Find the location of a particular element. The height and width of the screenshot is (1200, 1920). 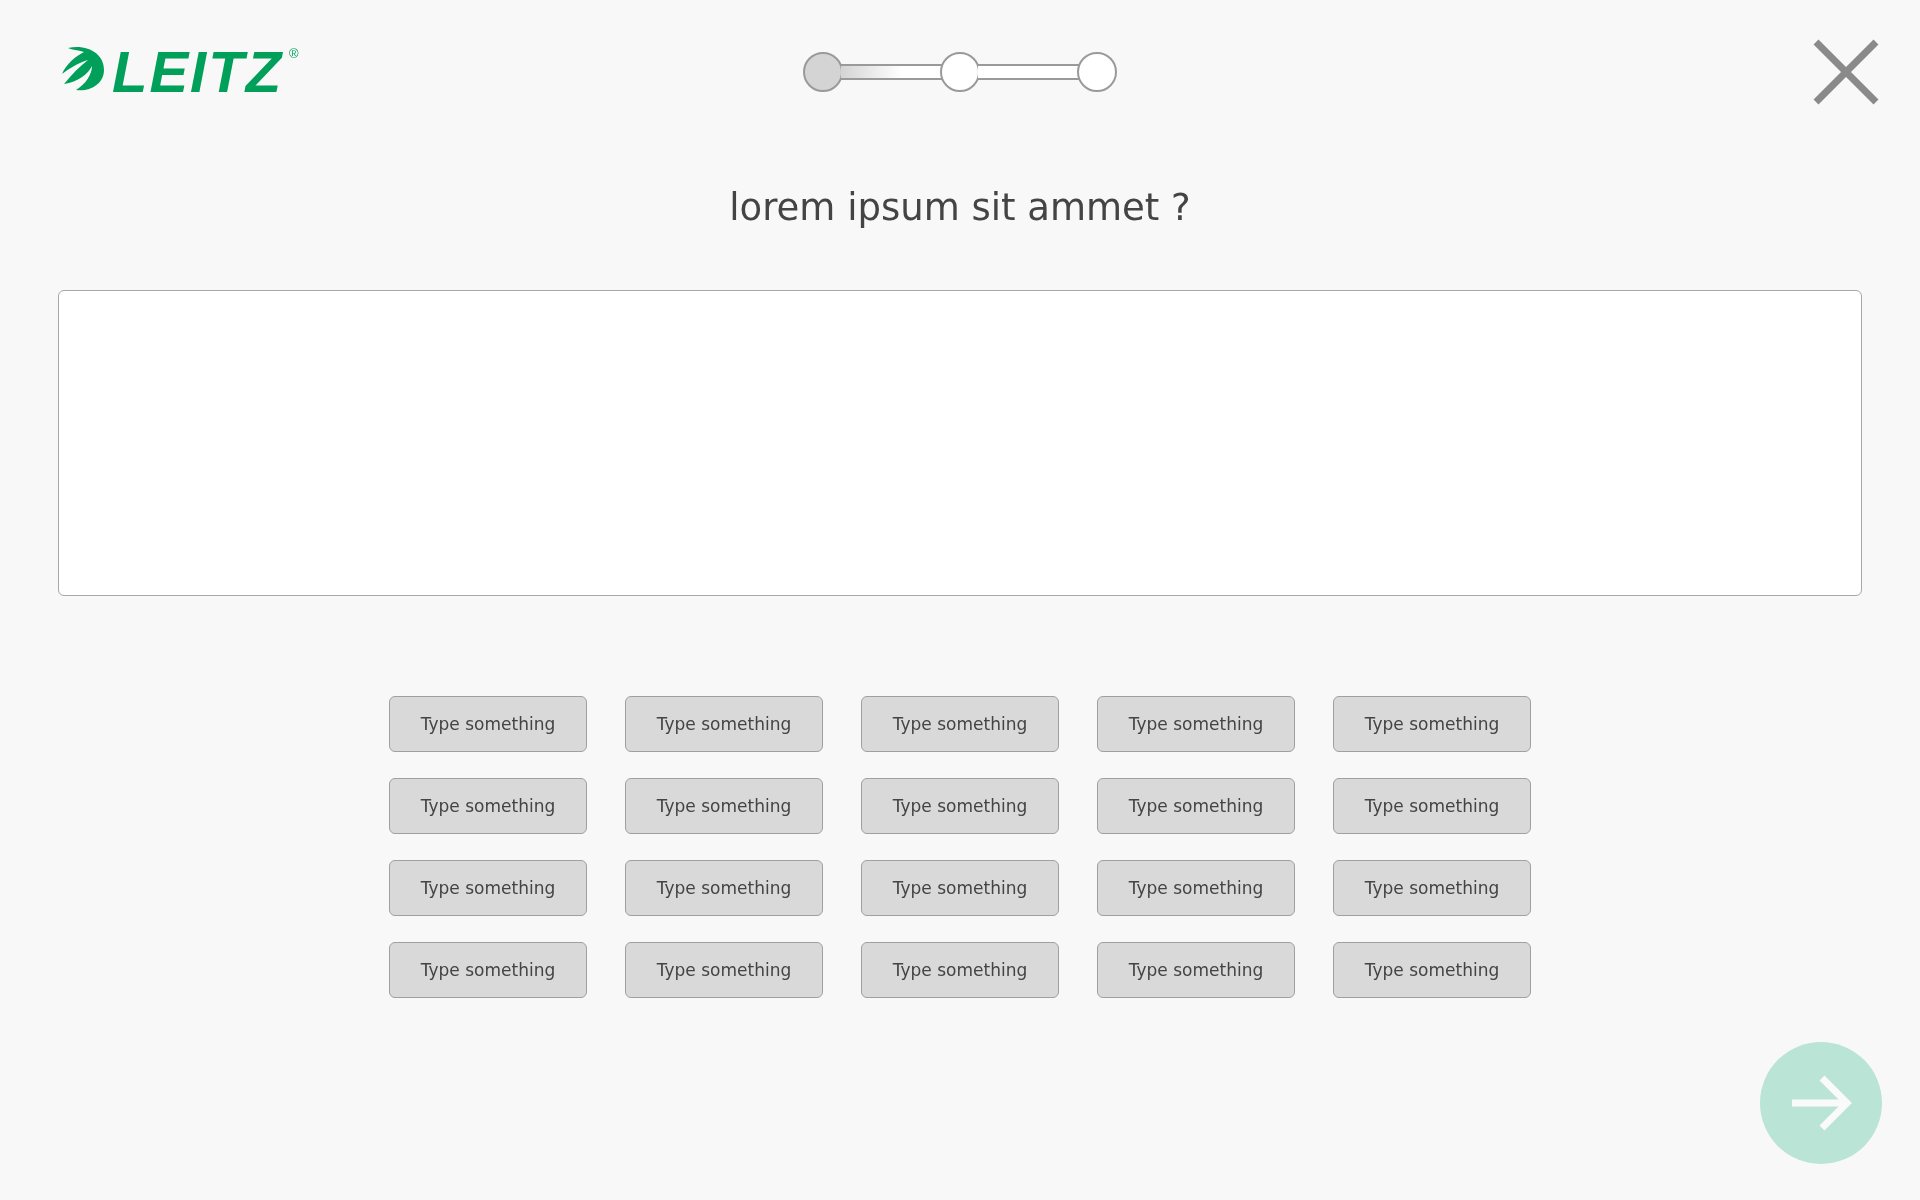

registered-mark: ® is located at coordinates (294, 53).